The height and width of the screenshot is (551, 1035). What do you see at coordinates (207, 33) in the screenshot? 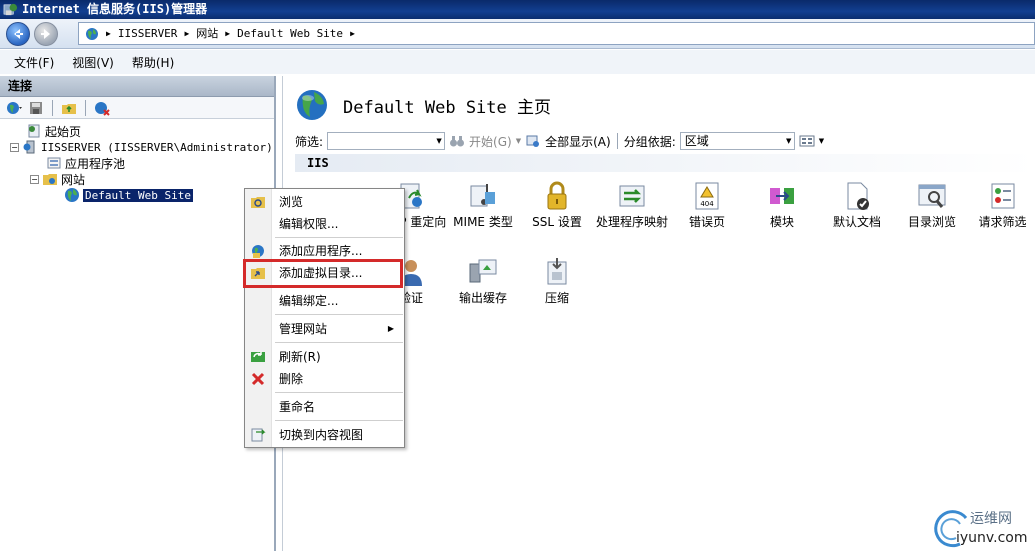
I see `breadcrumb-sites: 网站` at bounding box center [207, 33].